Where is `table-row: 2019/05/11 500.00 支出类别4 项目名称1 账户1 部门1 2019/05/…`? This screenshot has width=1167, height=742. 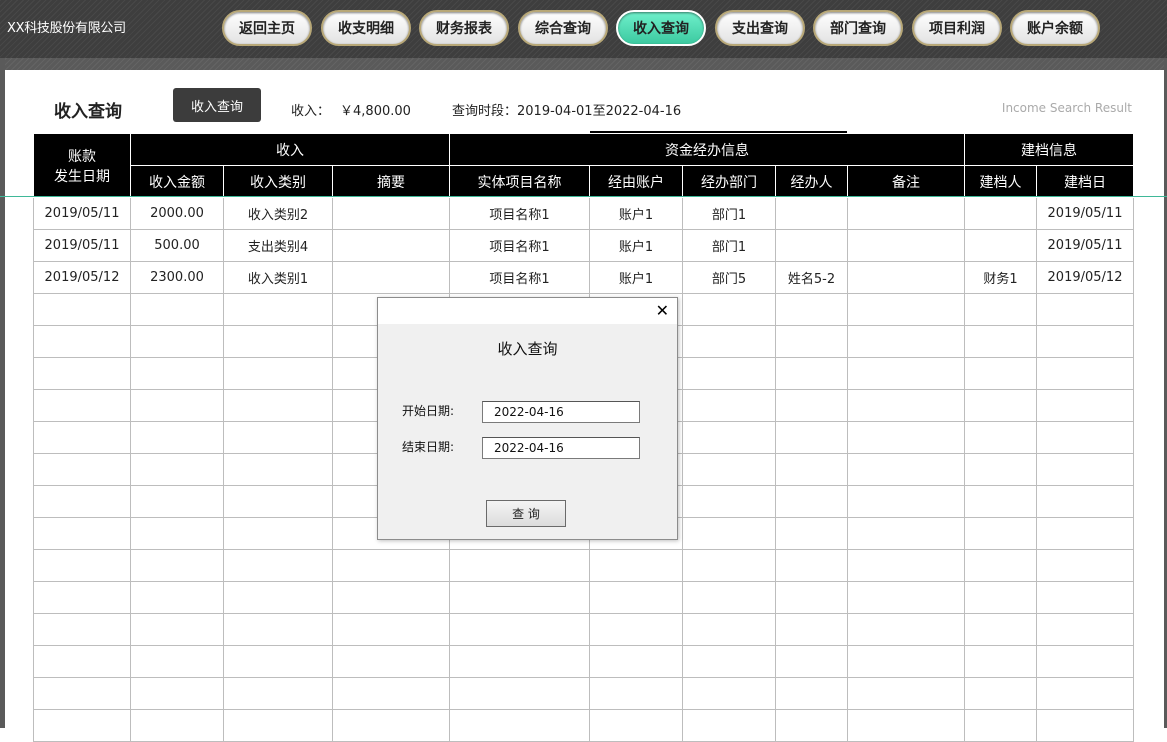
table-row: 2019/05/11 500.00 支出类别4 项目名称1 账户1 部门1 2019/05/… is located at coordinates (583, 245).